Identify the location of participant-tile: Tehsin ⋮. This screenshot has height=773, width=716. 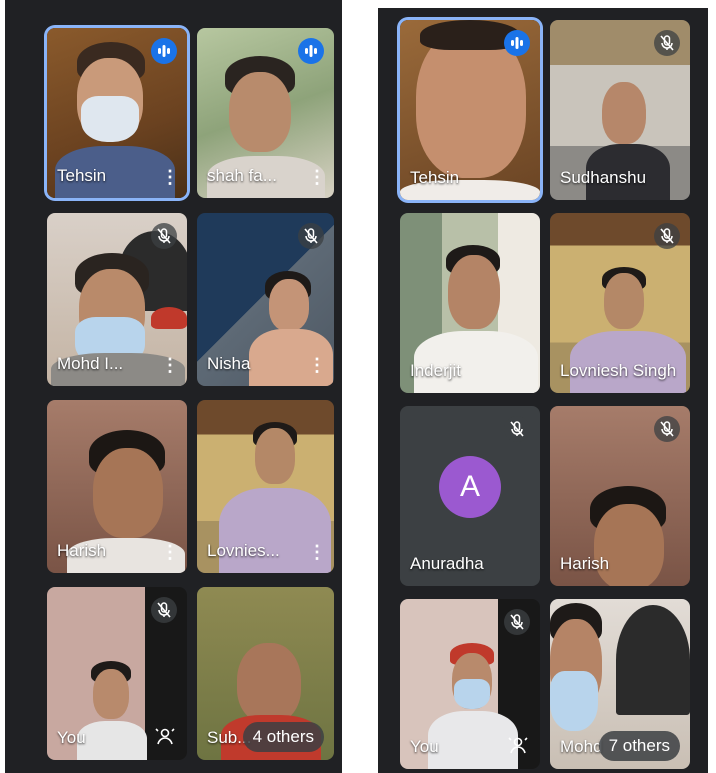
(117, 113).